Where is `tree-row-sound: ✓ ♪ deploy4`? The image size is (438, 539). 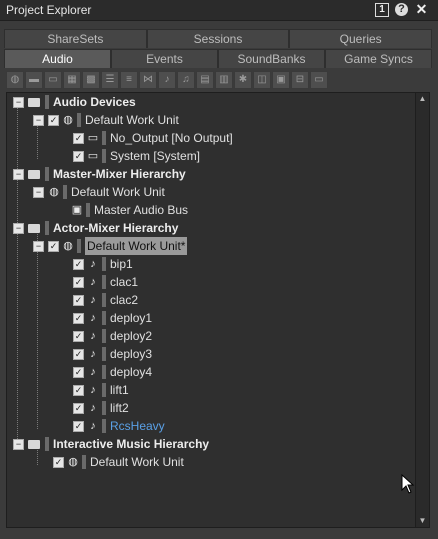
tree-row-sound: ✓ ♪ deploy4 is located at coordinates (112, 372).